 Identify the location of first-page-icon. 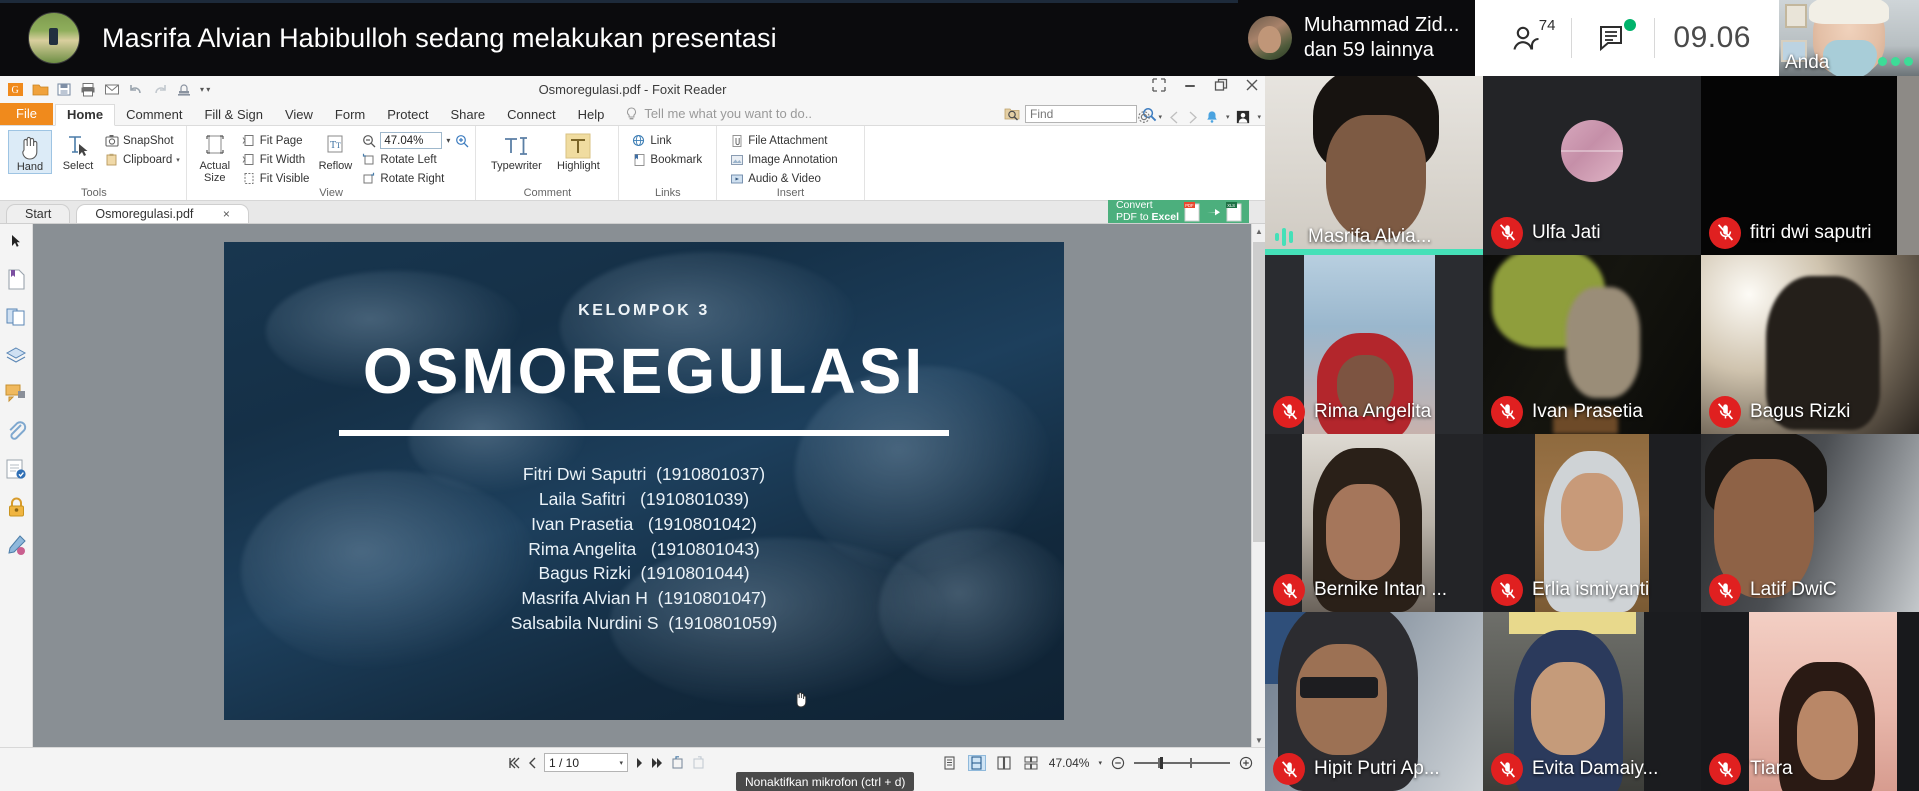
(514, 763).